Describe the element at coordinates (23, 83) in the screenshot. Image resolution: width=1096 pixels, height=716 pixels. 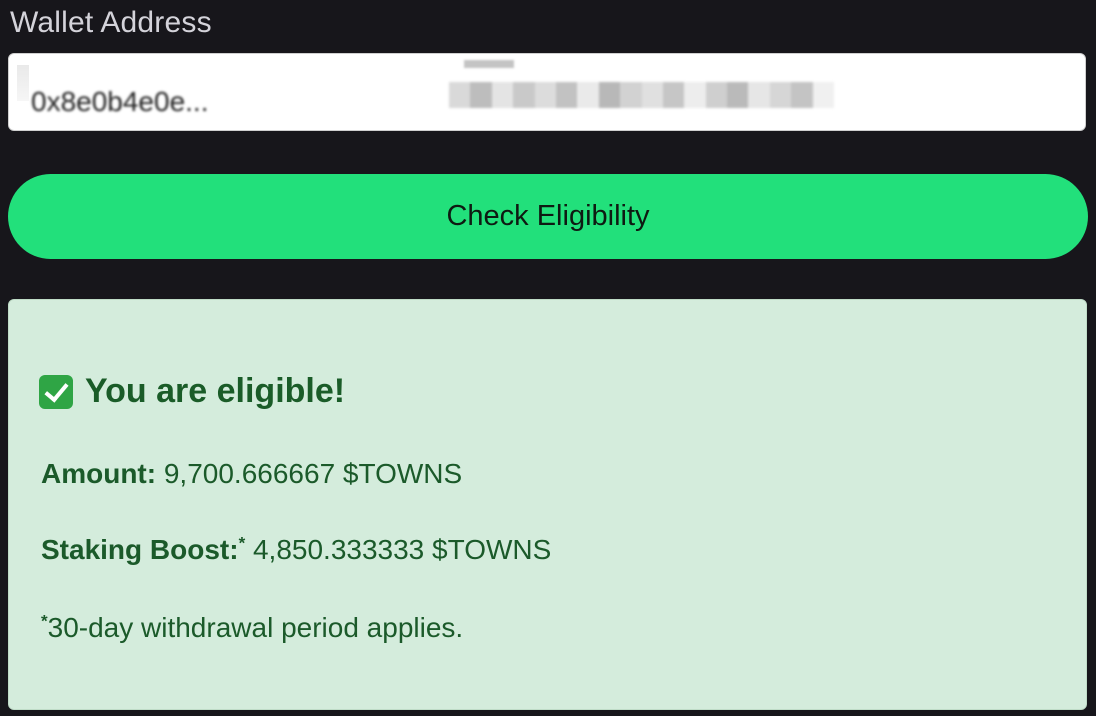
I see `redaction-cursor` at that location.